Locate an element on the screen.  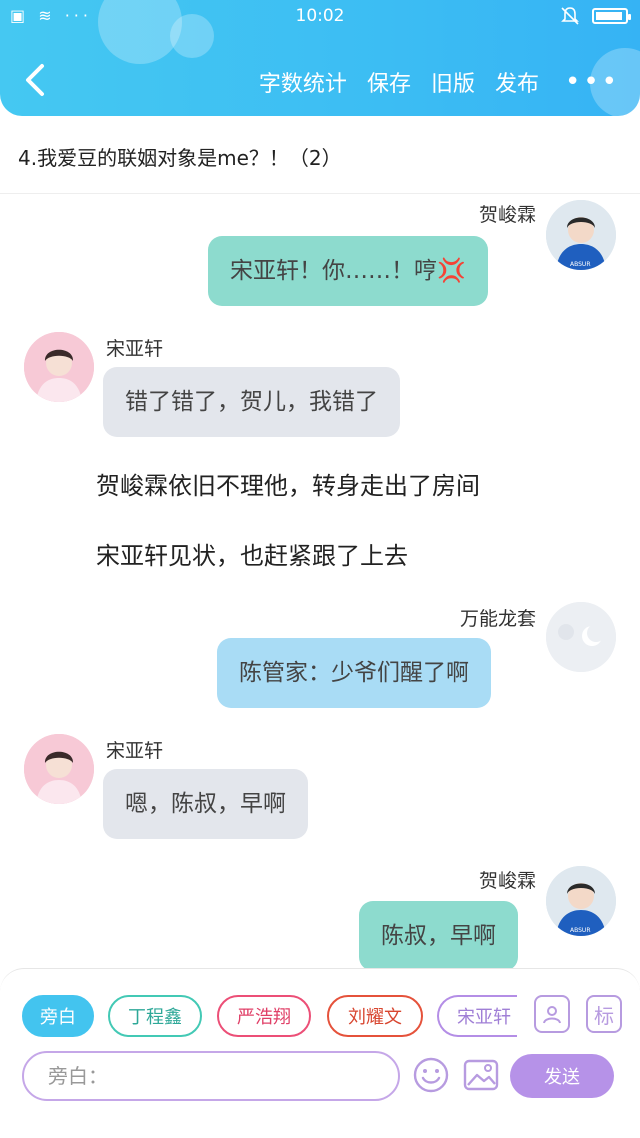
tag-button: 标 is located at coordinates (604, 1014).